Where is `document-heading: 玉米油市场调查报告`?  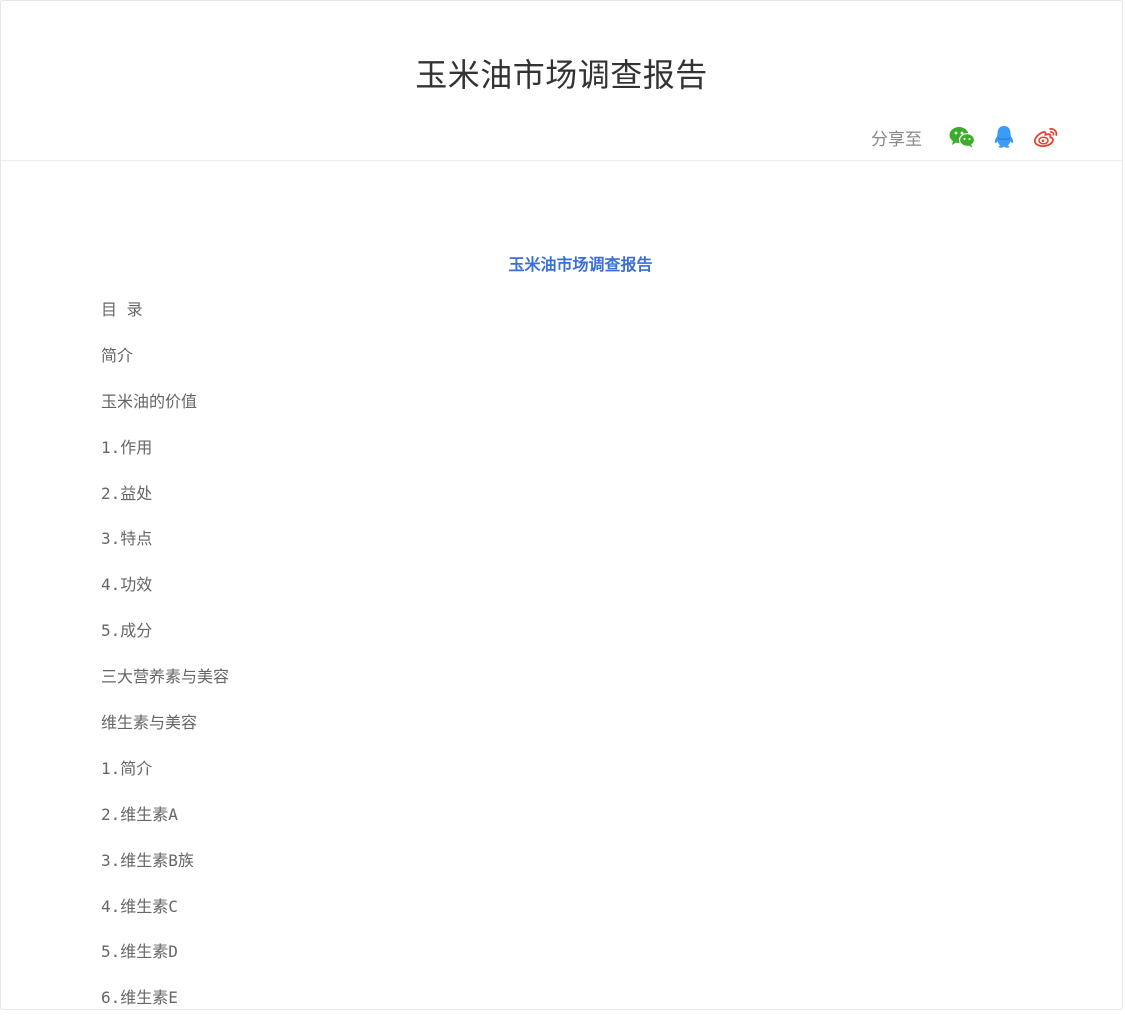
document-heading: 玉米油市场调查报告 is located at coordinates (580, 264).